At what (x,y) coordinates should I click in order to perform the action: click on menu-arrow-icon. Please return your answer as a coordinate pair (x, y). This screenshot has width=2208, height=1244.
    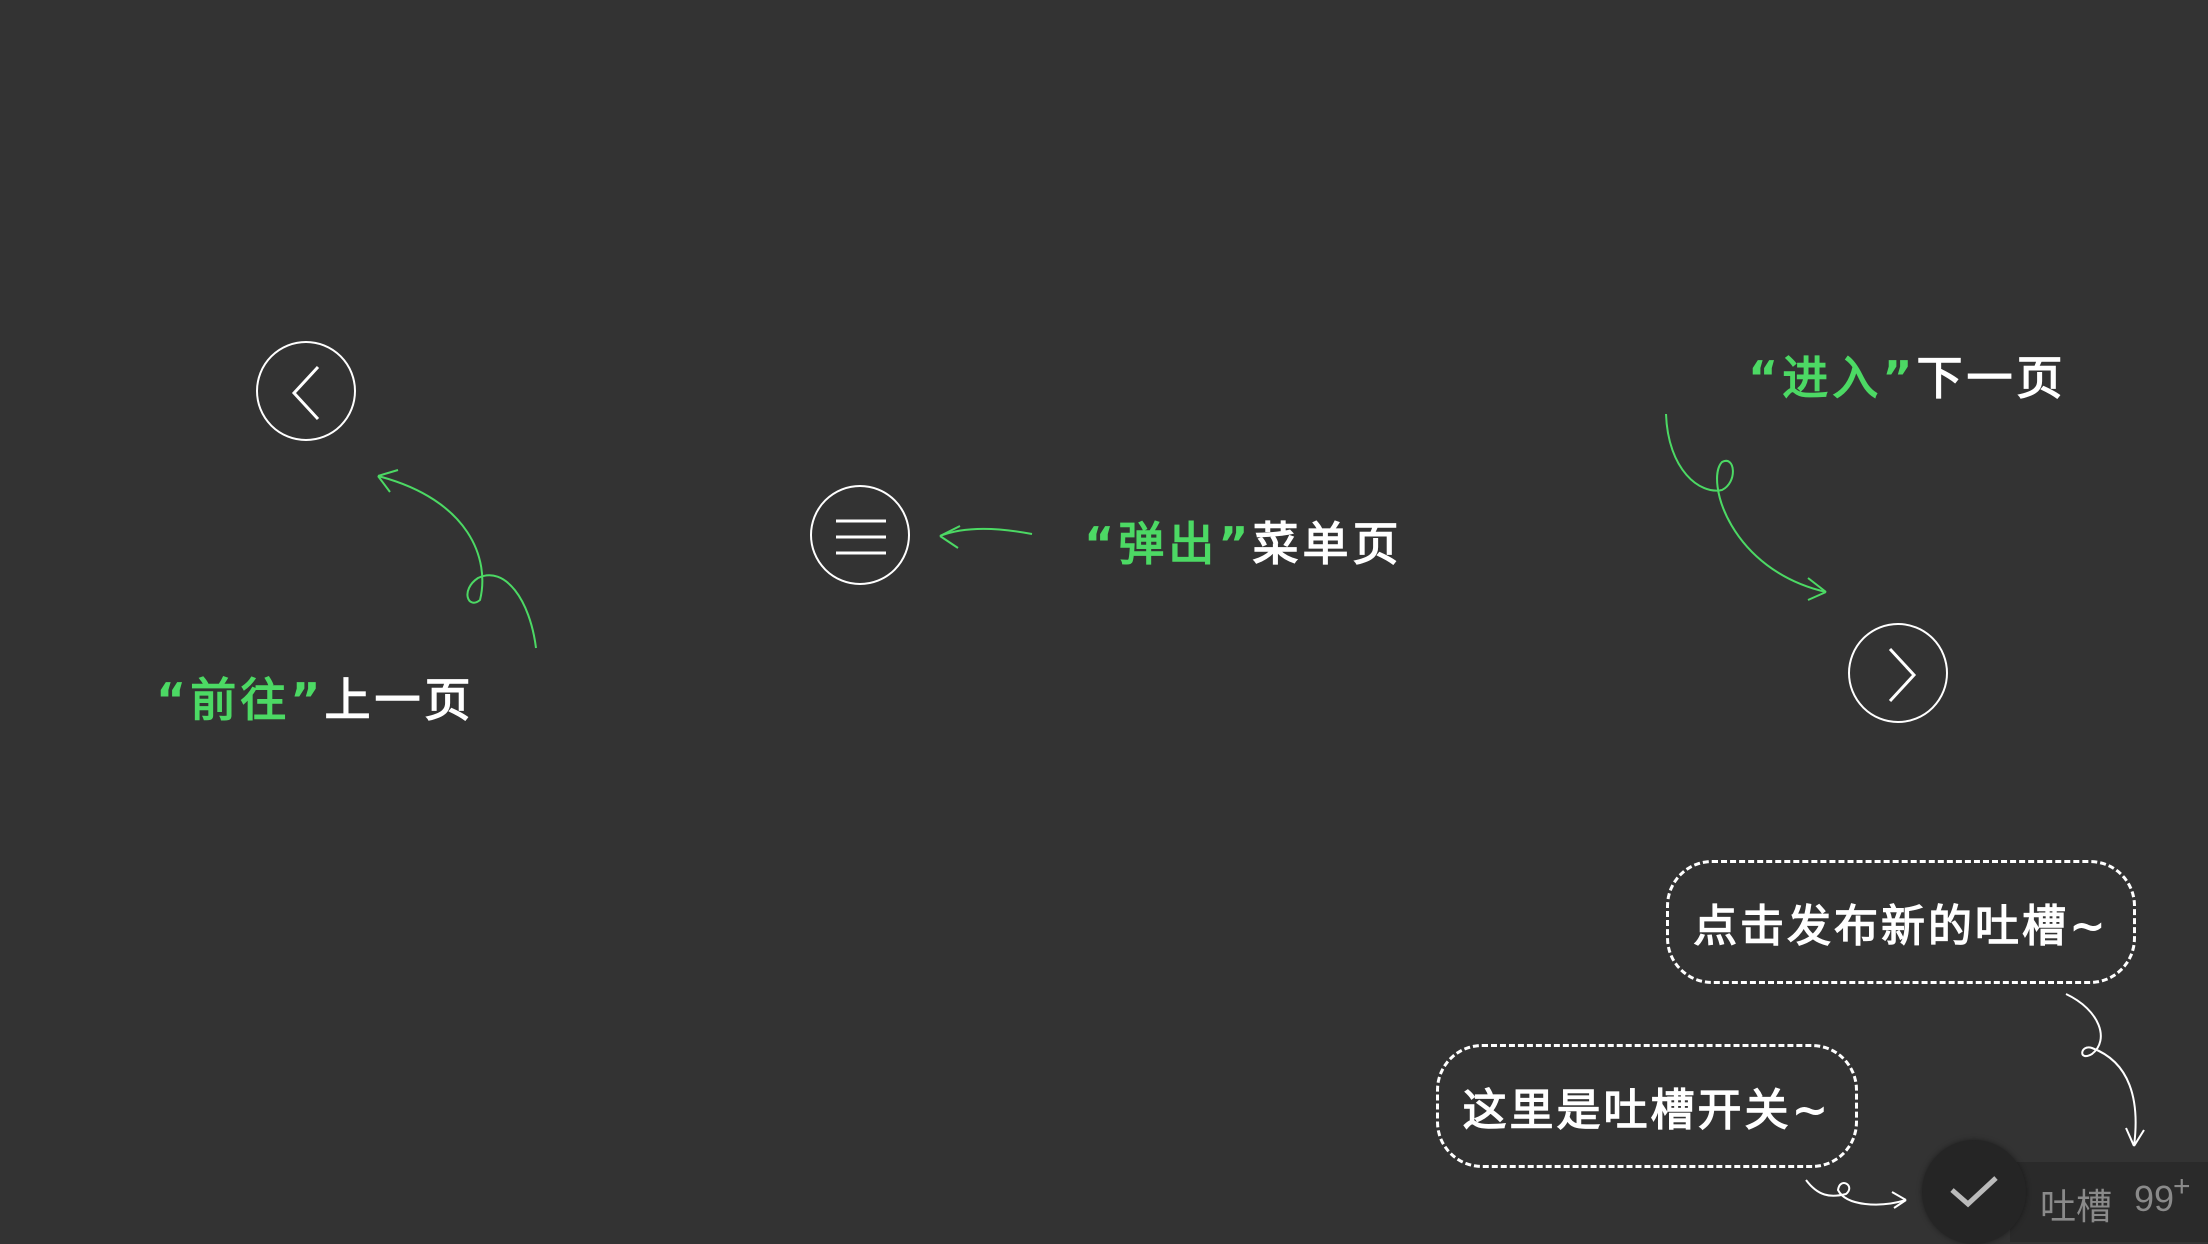
    Looking at the image, I should click on (986, 537).